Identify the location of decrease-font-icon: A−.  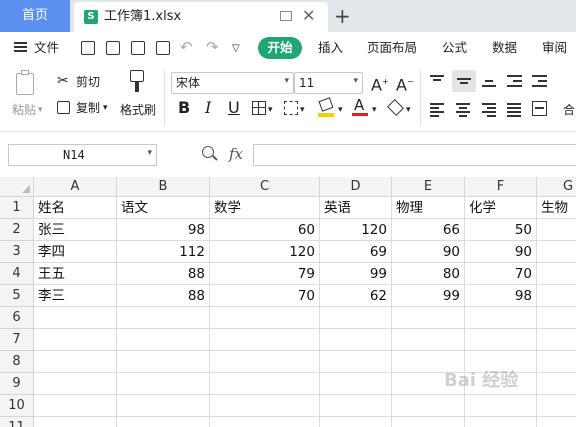
(405, 83).